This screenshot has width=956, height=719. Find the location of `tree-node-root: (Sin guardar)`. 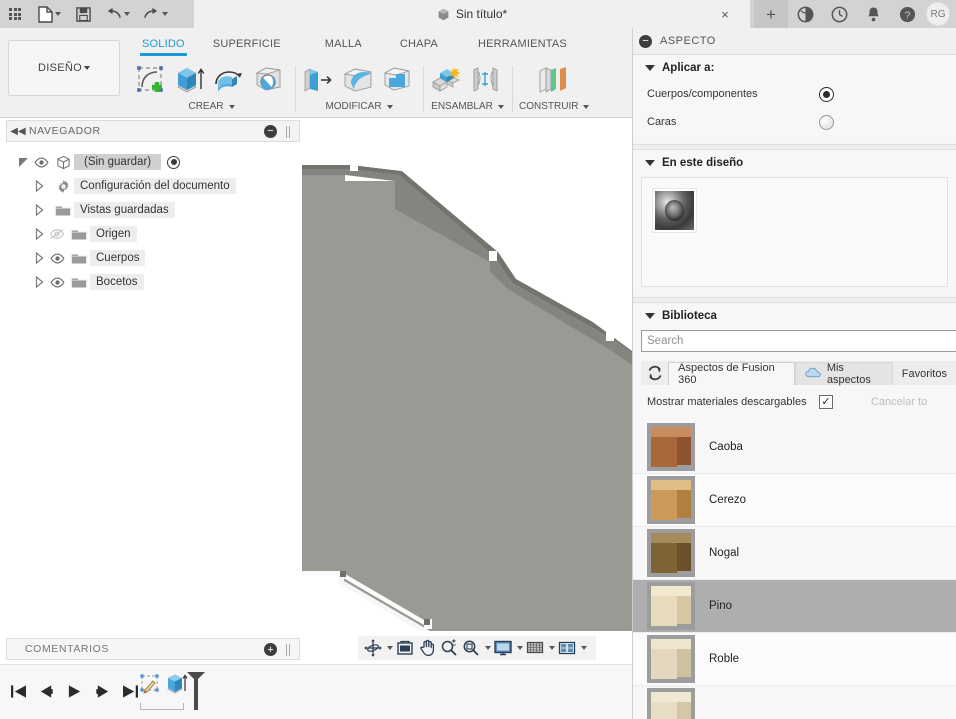

tree-node-root: (Sin guardar) is located at coordinates (151, 162).